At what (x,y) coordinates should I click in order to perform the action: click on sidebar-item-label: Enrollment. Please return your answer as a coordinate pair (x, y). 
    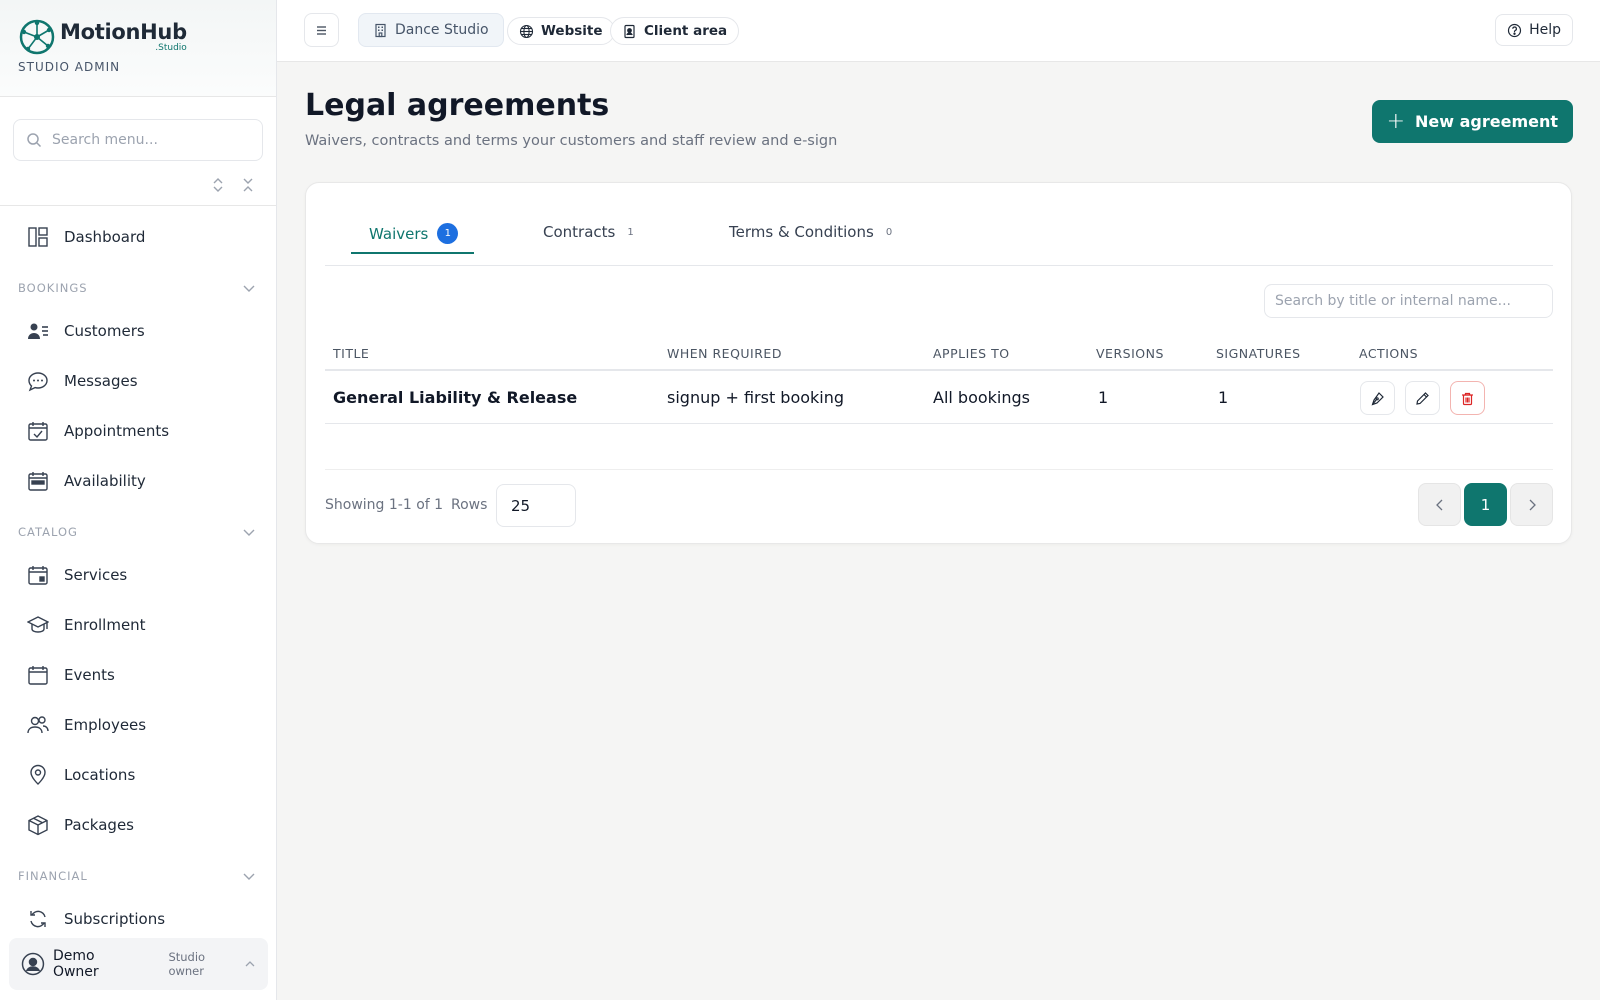
    Looking at the image, I should click on (105, 625).